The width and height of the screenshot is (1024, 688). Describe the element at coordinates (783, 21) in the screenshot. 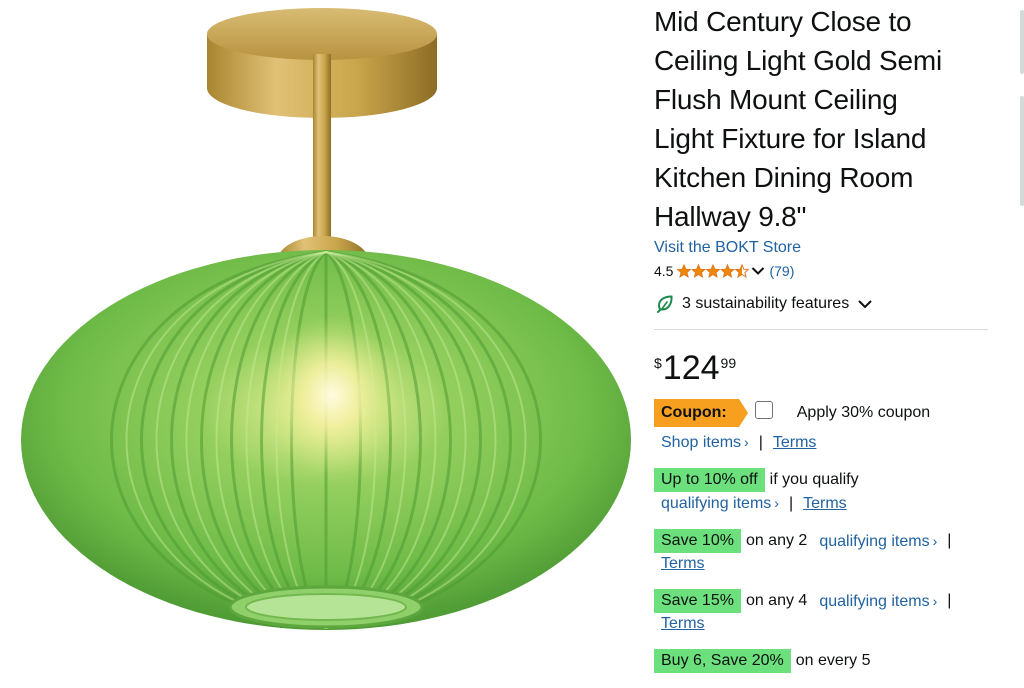

I see `title-line: Mid Century Close to` at that location.